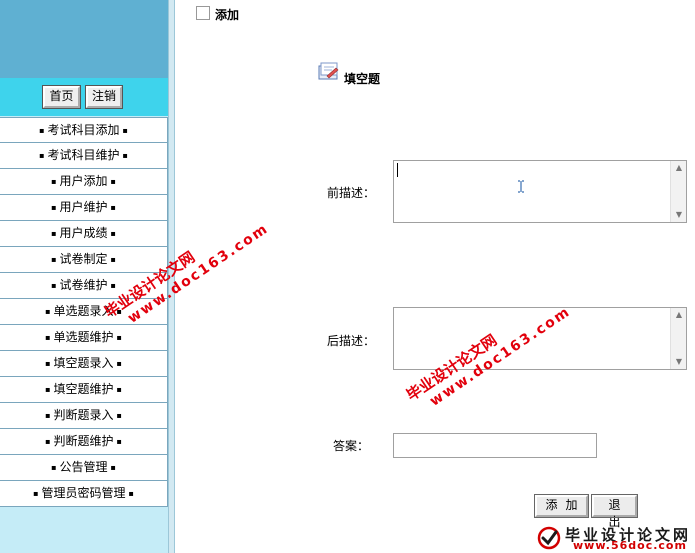 This screenshot has height=553, width=695. I want to click on logout-button: 注销, so click(104, 97).